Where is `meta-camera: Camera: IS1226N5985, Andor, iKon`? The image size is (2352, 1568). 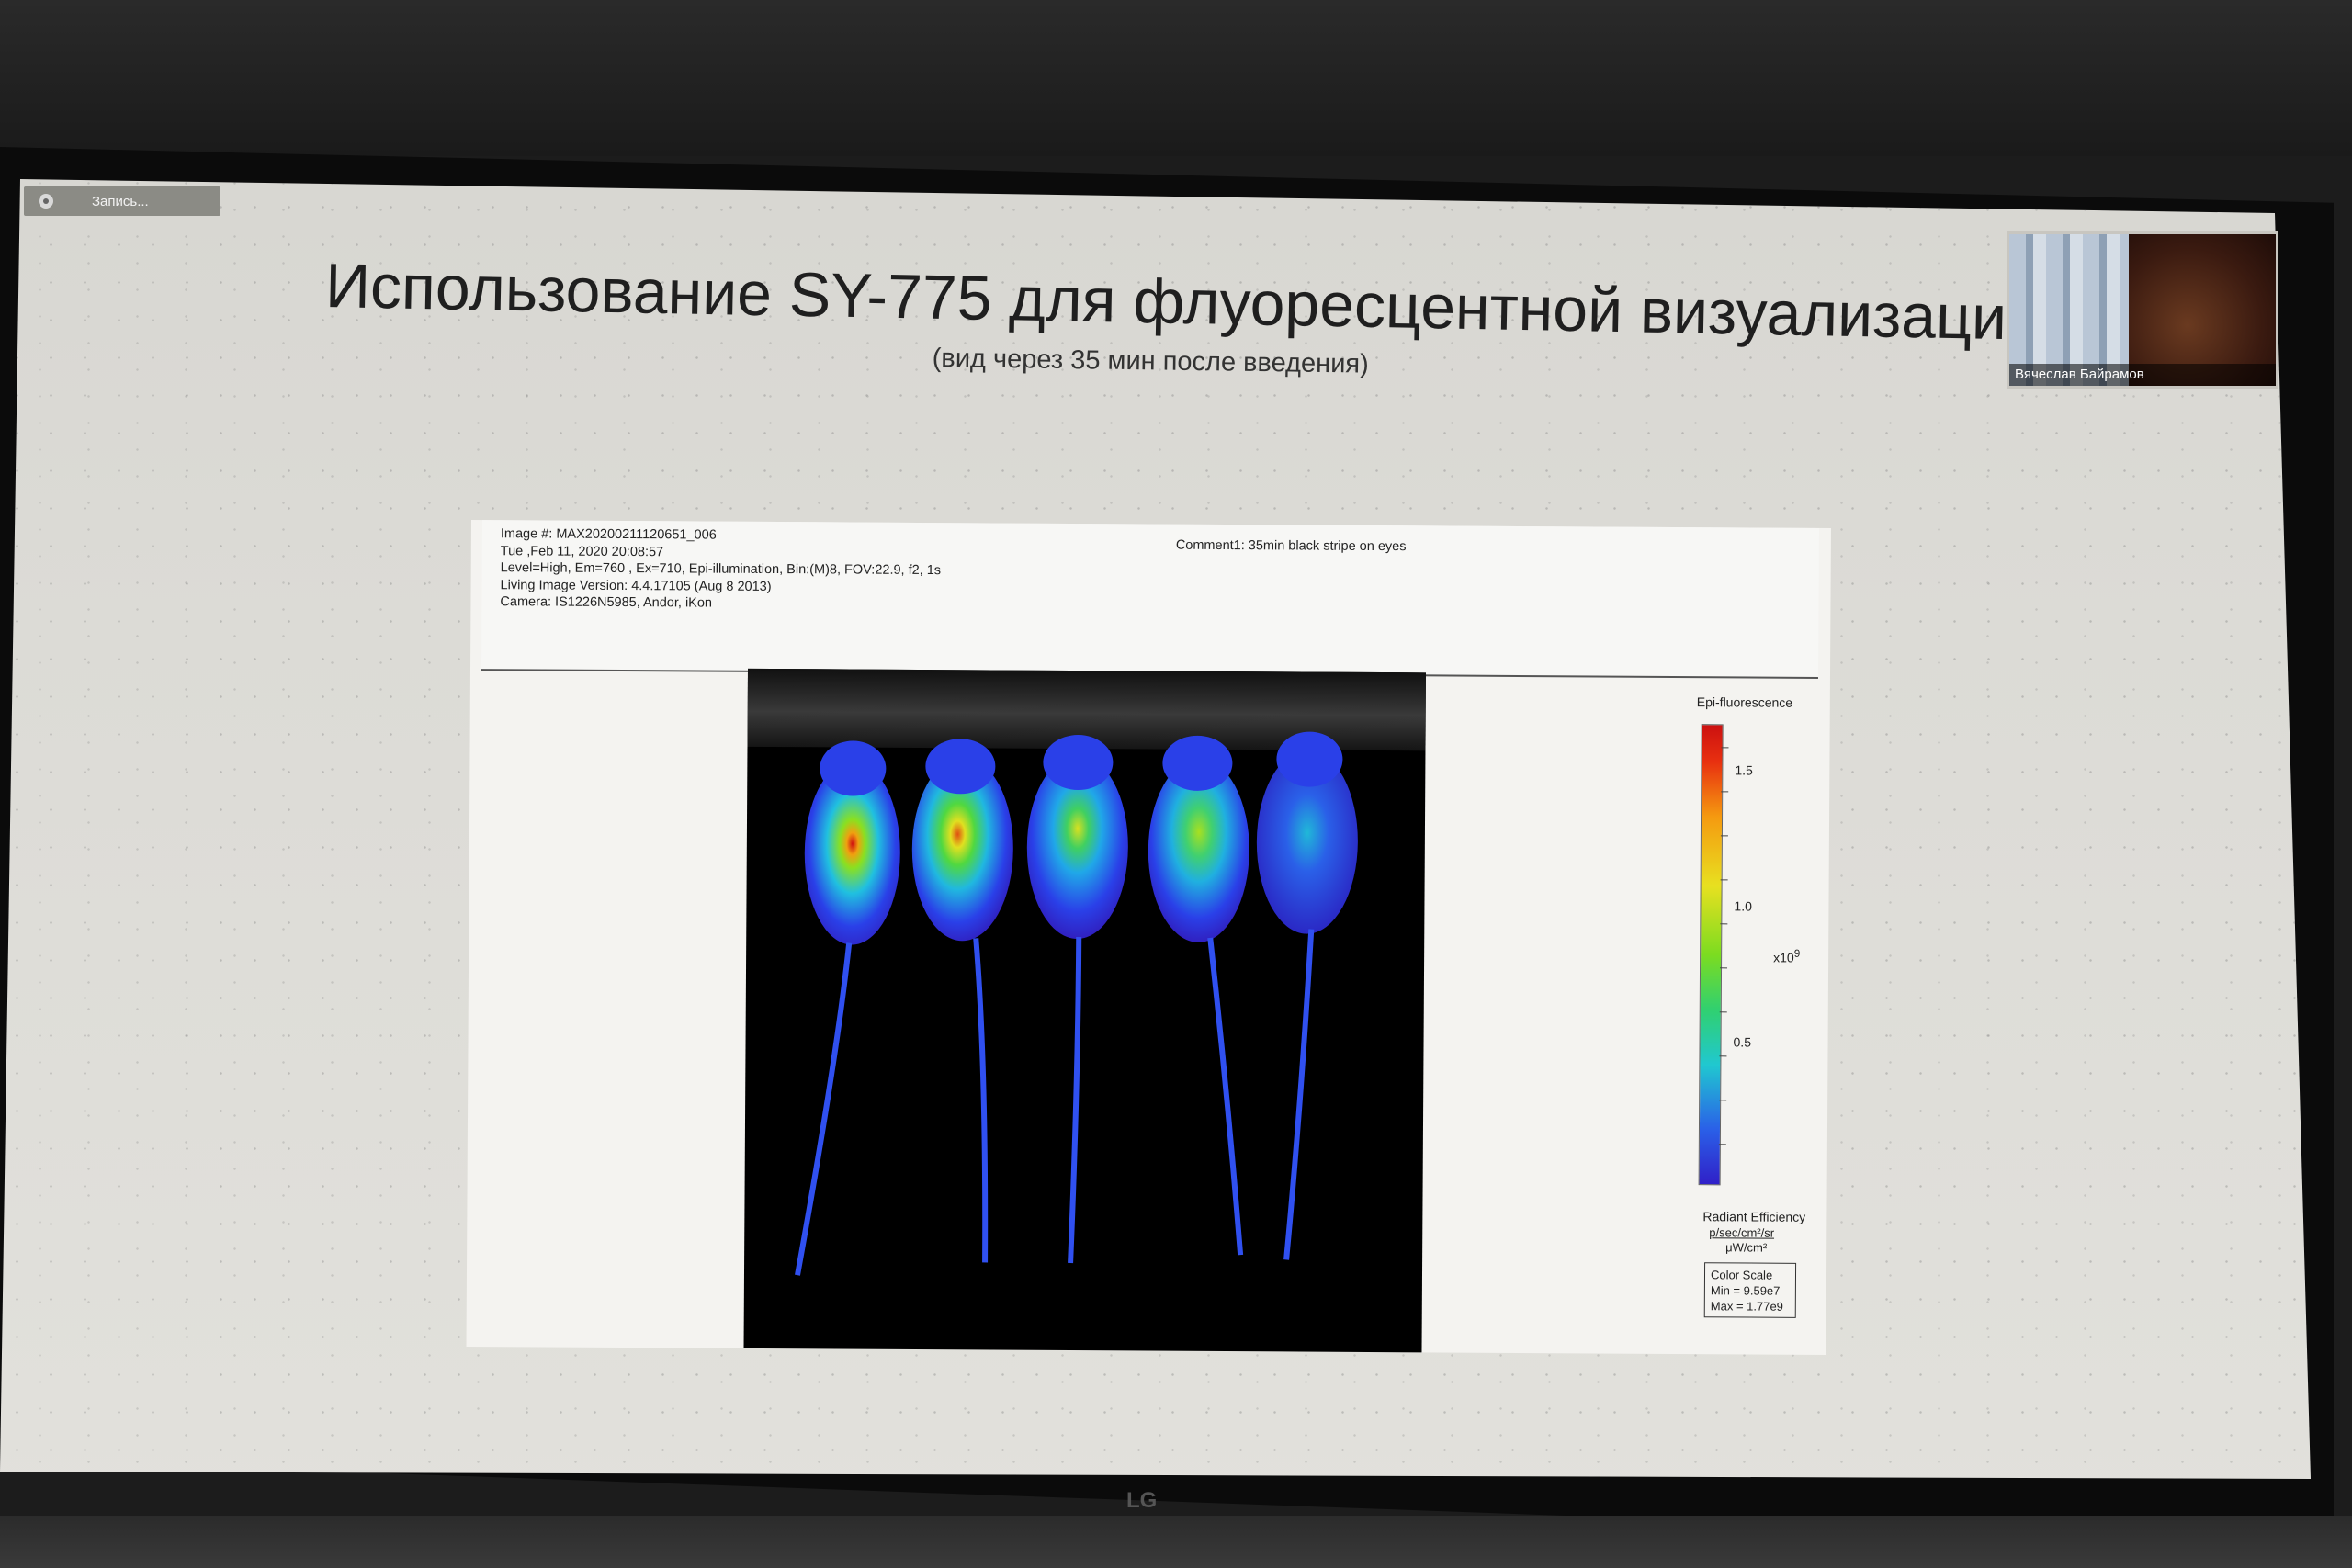 meta-camera: Camera: IS1226N5985, Andor, iKon is located at coordinates (606, 602).